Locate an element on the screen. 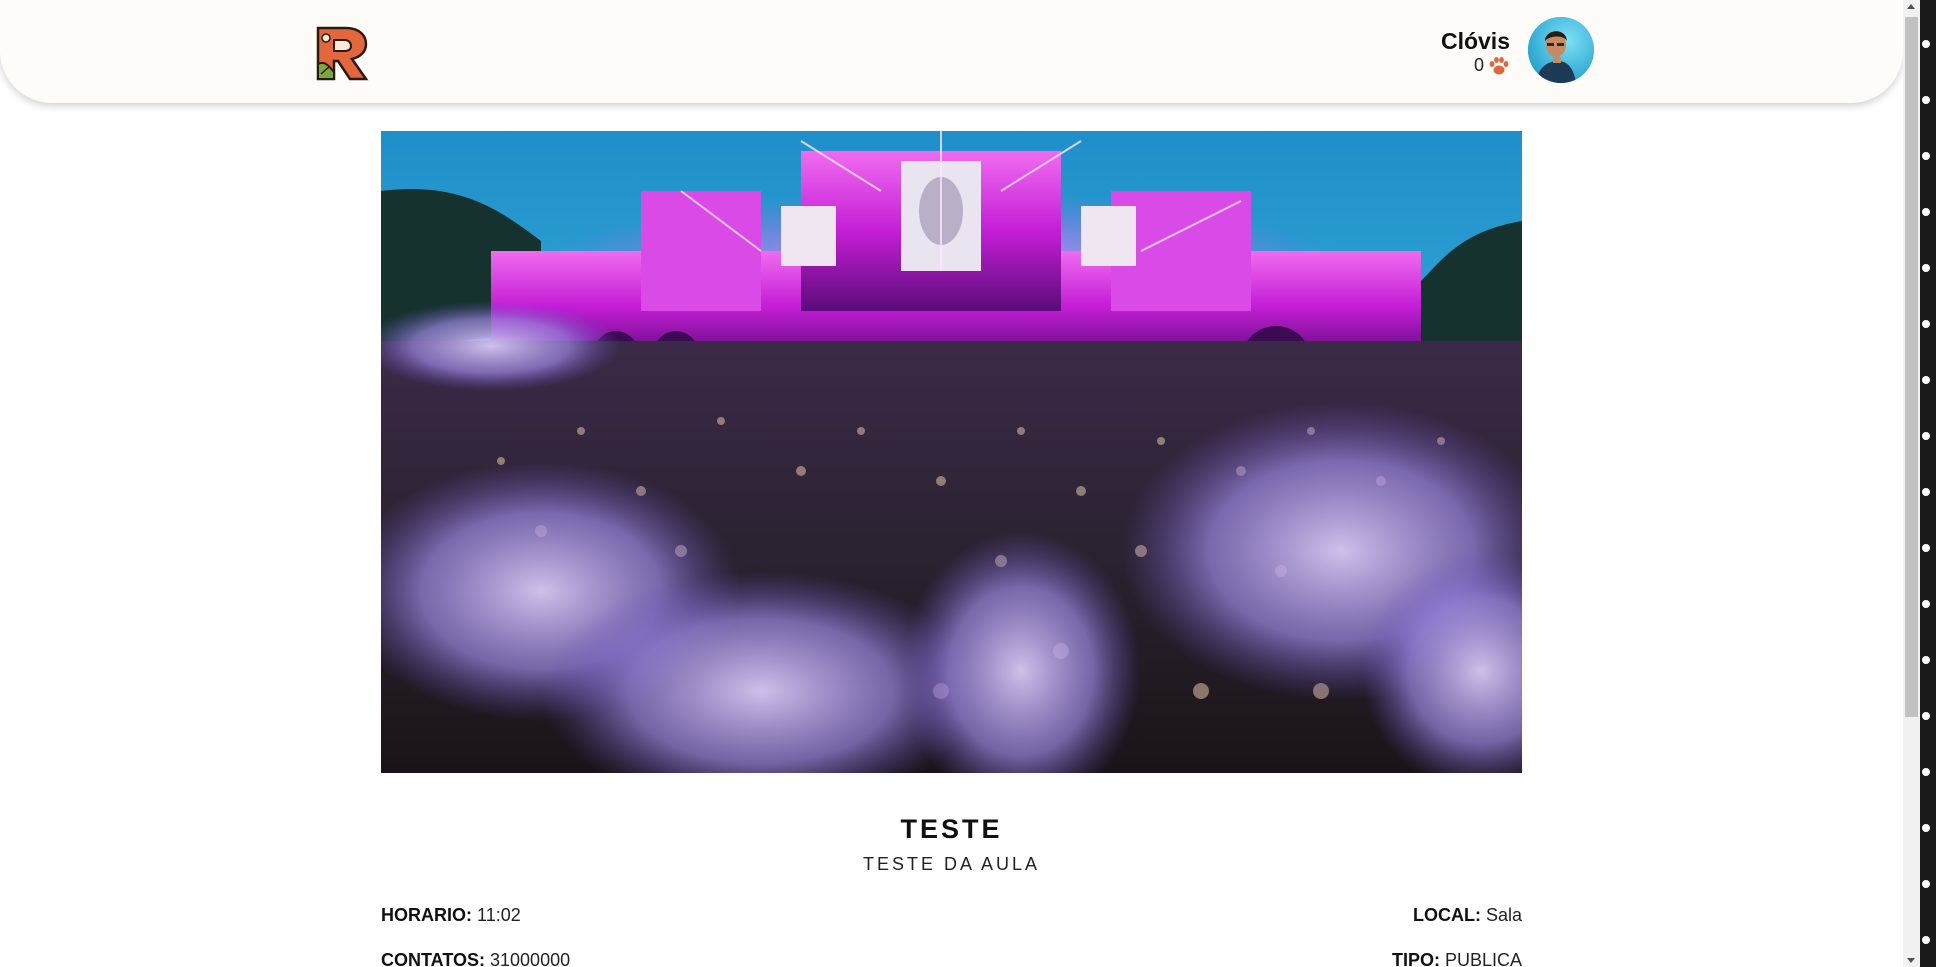 This screenshot has height=967, width=1936. user-stats: 0 is located at coordinates (1492, 65).